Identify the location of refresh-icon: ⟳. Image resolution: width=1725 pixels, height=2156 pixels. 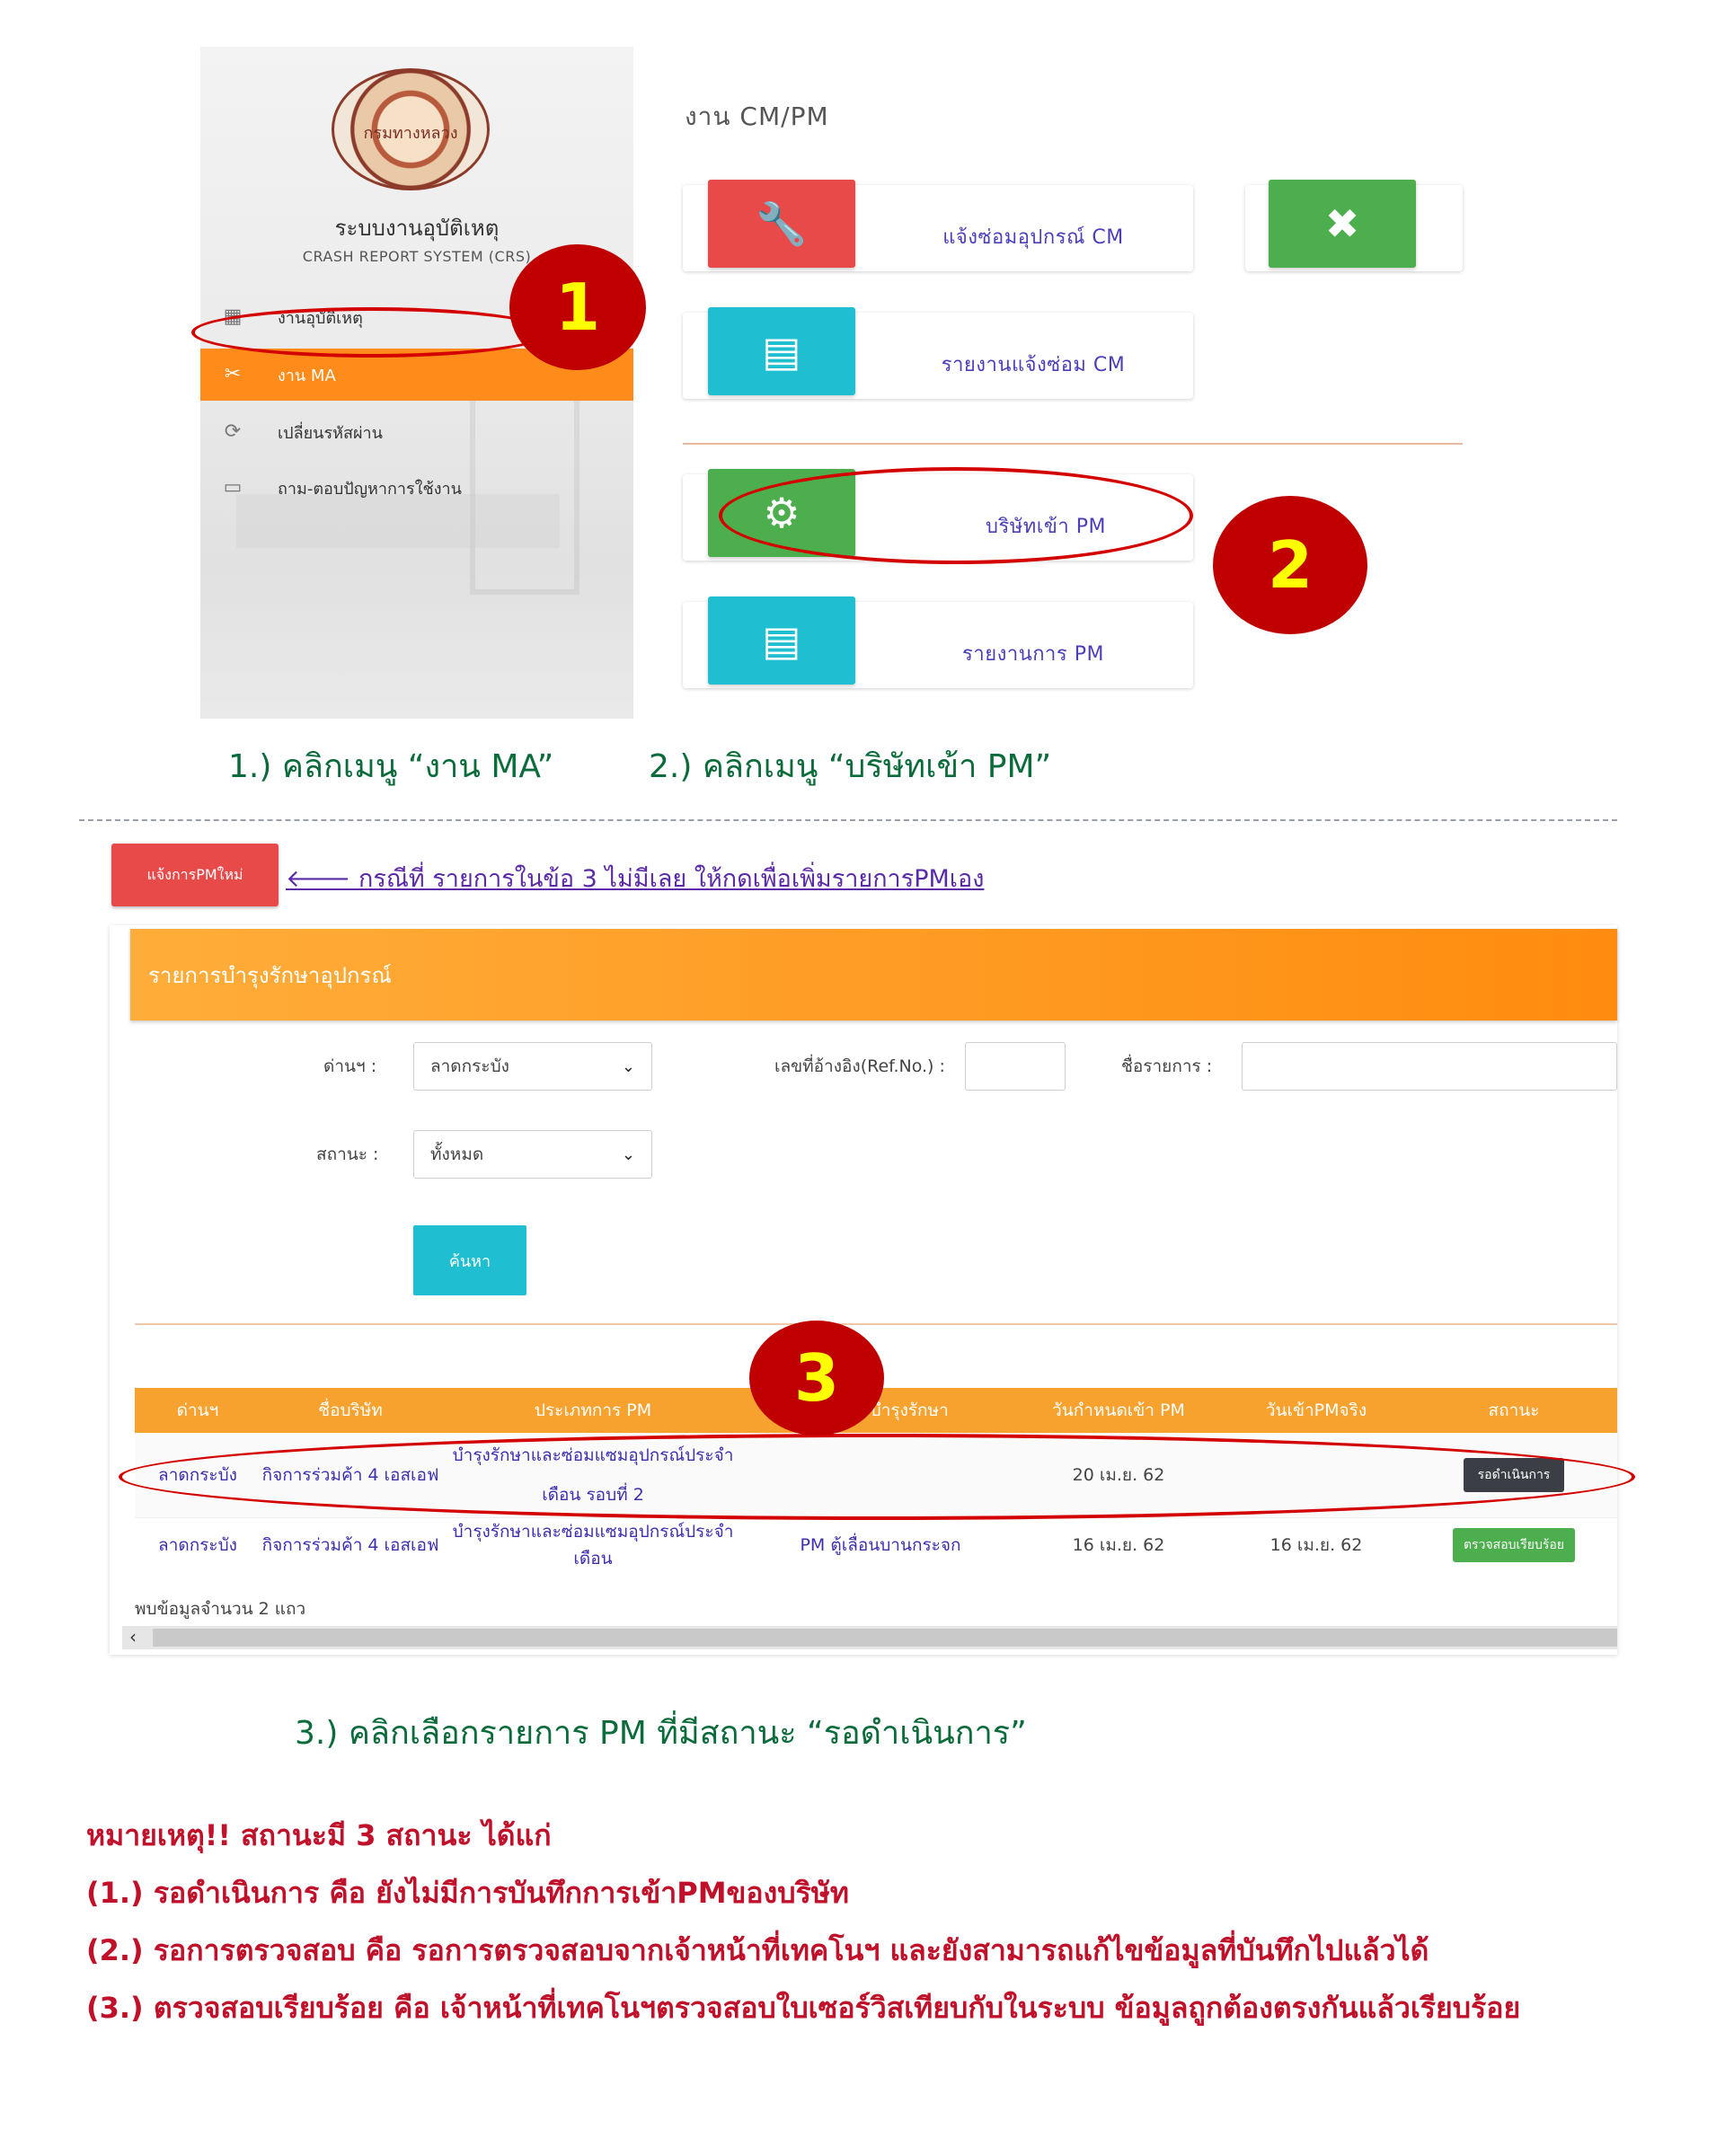
(233, 431).